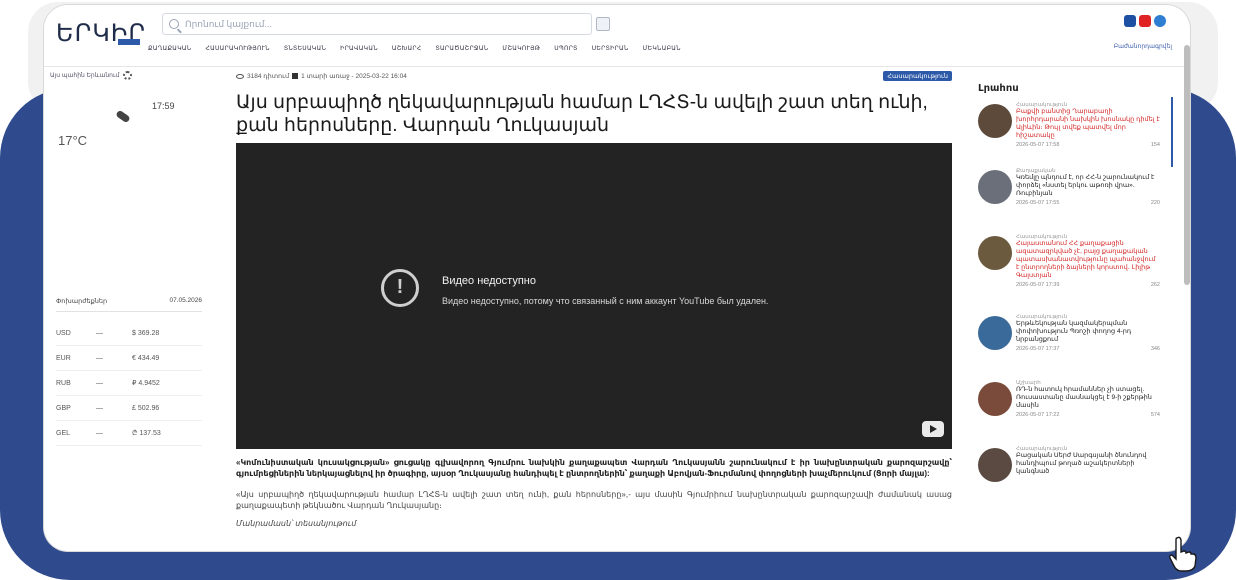 Image resolution: width=1236 pixels, height=580 pixels. I want to click on social-links, so click(1145, 21).